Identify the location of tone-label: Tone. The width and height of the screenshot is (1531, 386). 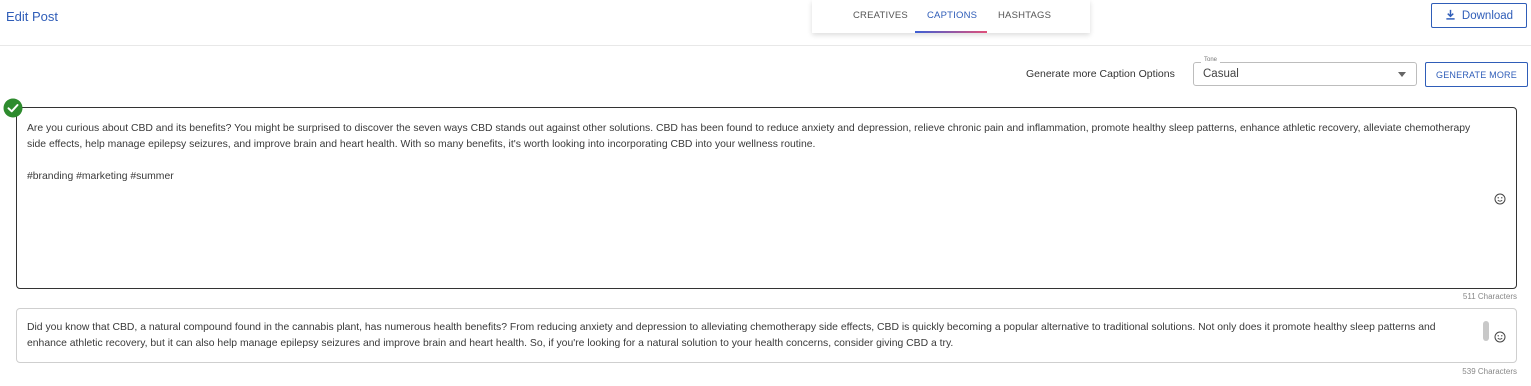
(1211, 60).